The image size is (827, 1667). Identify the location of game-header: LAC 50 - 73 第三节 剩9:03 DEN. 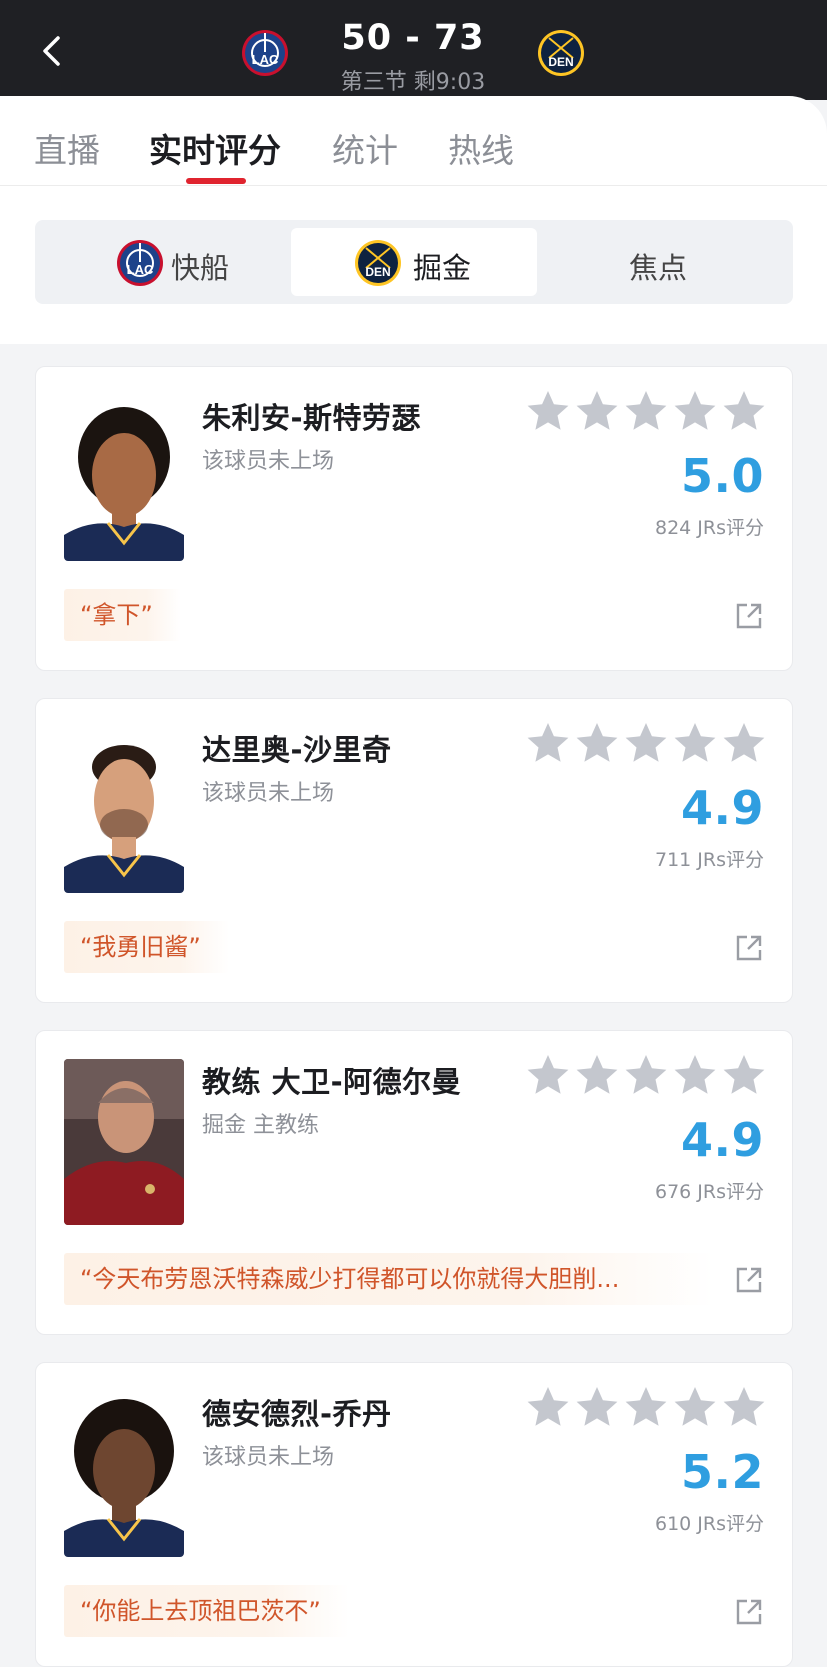
(413, 50).